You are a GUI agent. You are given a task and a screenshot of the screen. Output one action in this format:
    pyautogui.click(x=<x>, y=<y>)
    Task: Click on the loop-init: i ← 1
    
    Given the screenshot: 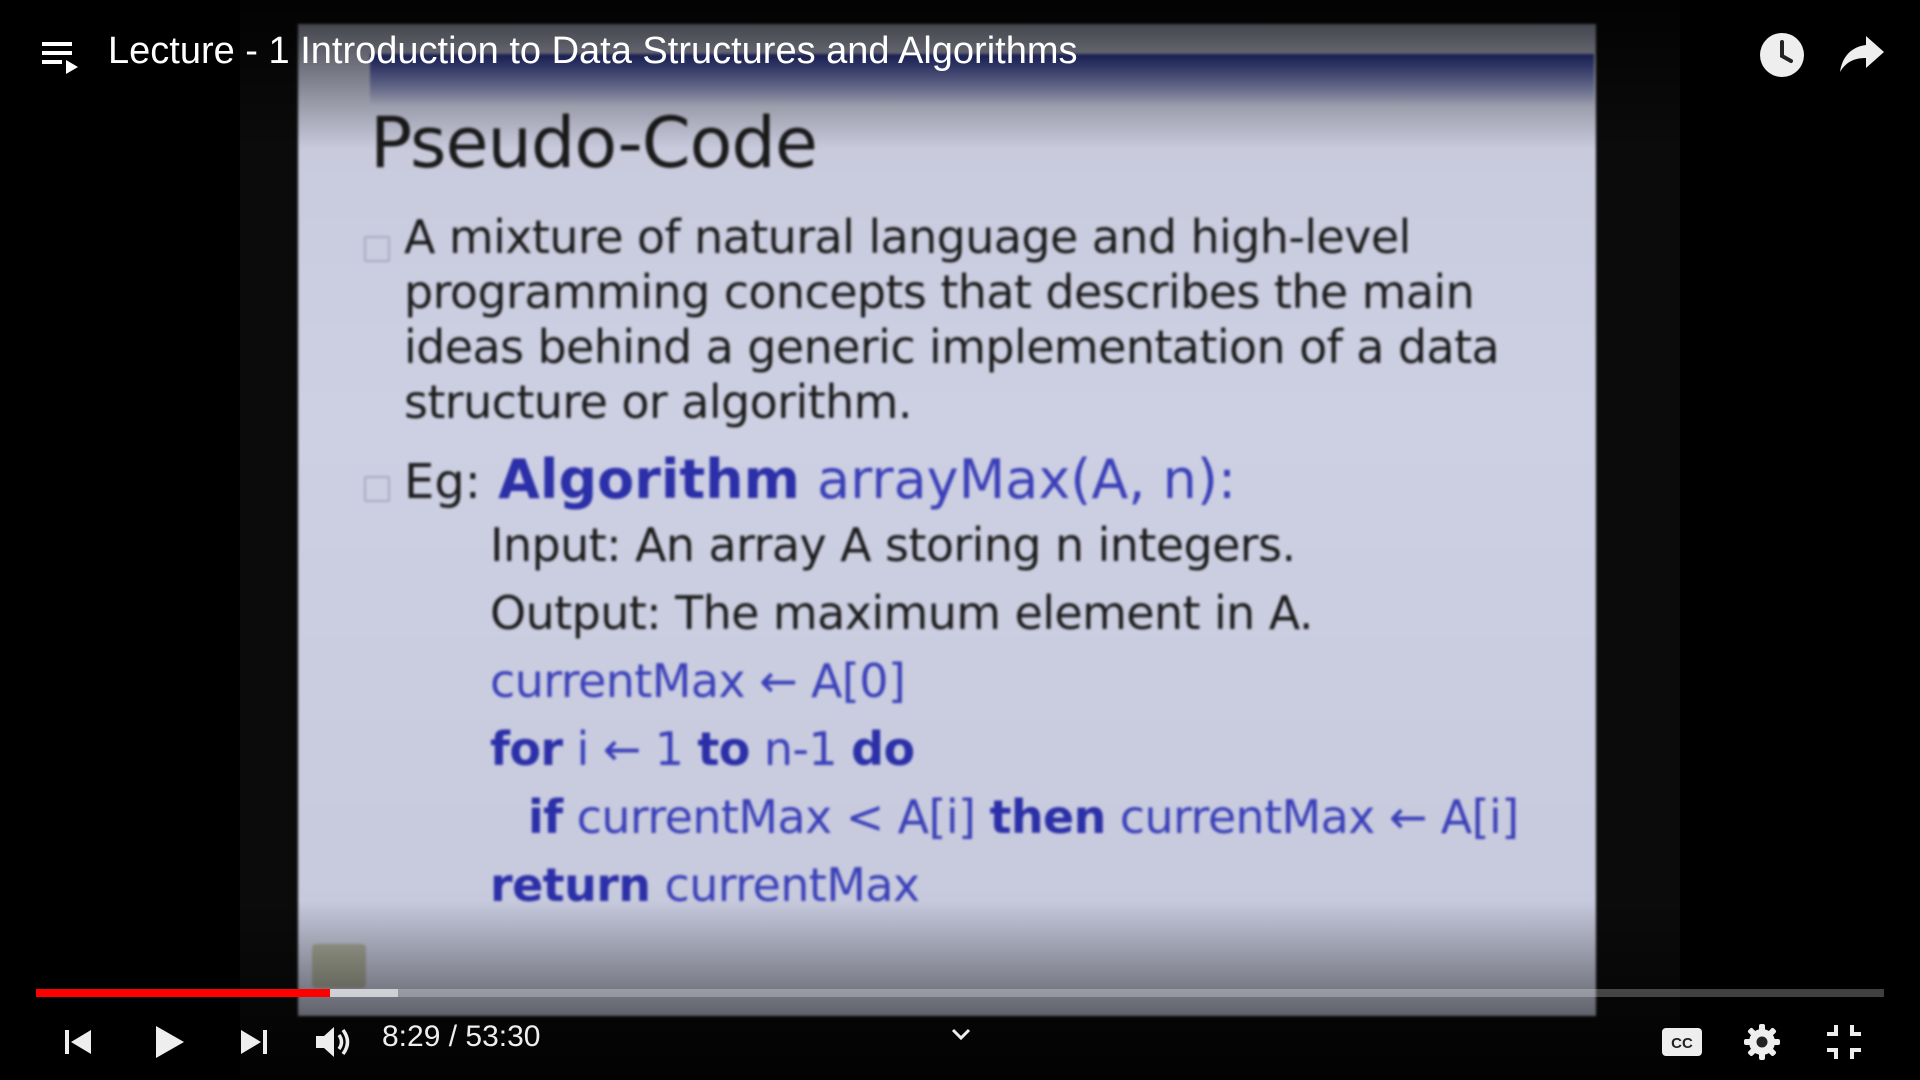 What is the action you would take?
    pyautogui.click(x=630, y=749)
    